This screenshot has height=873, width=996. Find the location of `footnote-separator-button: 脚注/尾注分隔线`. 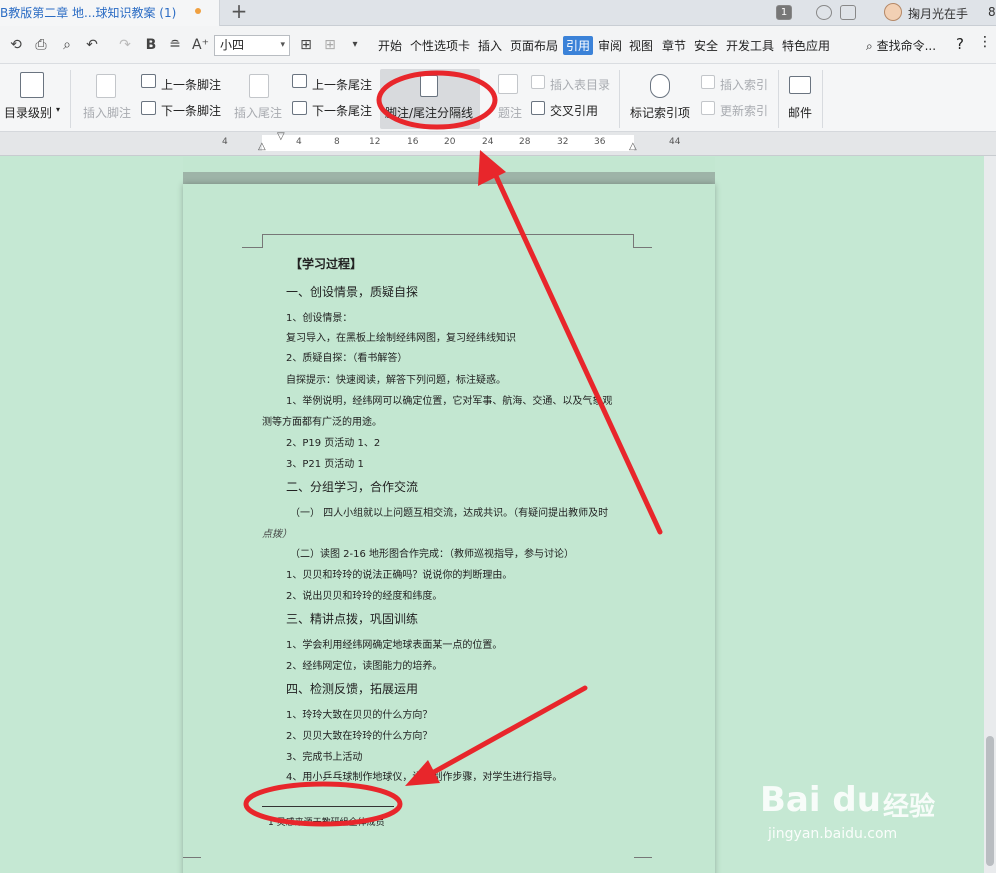

footnote-separator-button: 脚注/尾注分隔线 is located at coordinates (430, 99).